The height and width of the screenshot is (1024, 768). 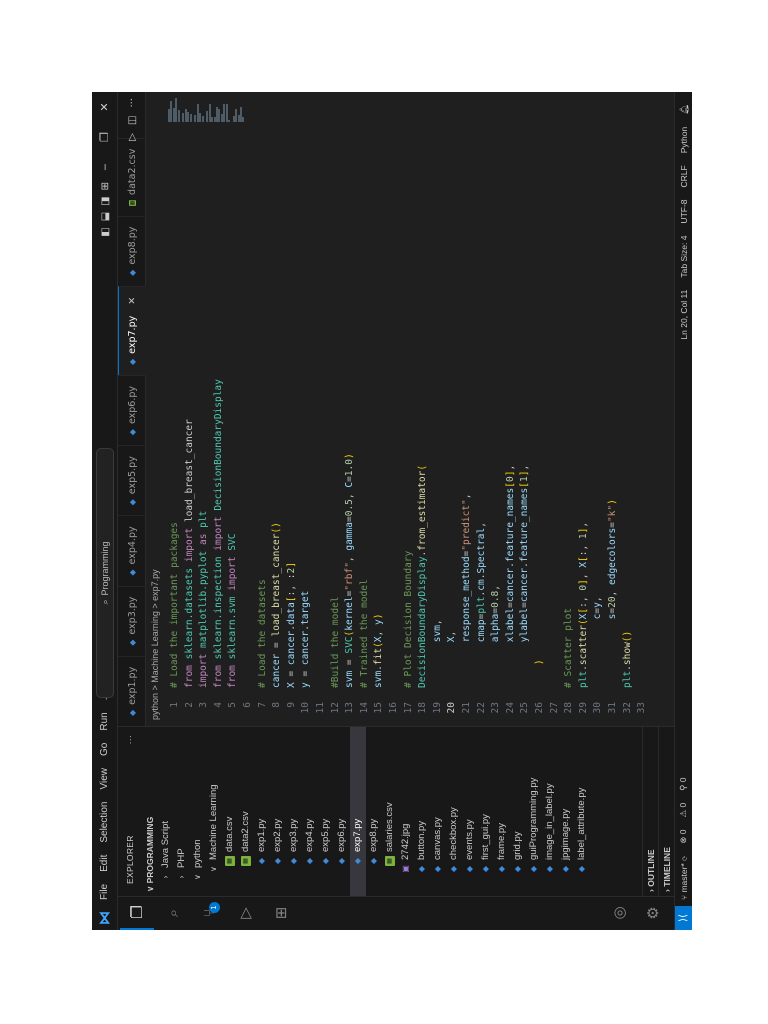 I want to click on chevron-right-icon: ›, so click(x=667, y=889).